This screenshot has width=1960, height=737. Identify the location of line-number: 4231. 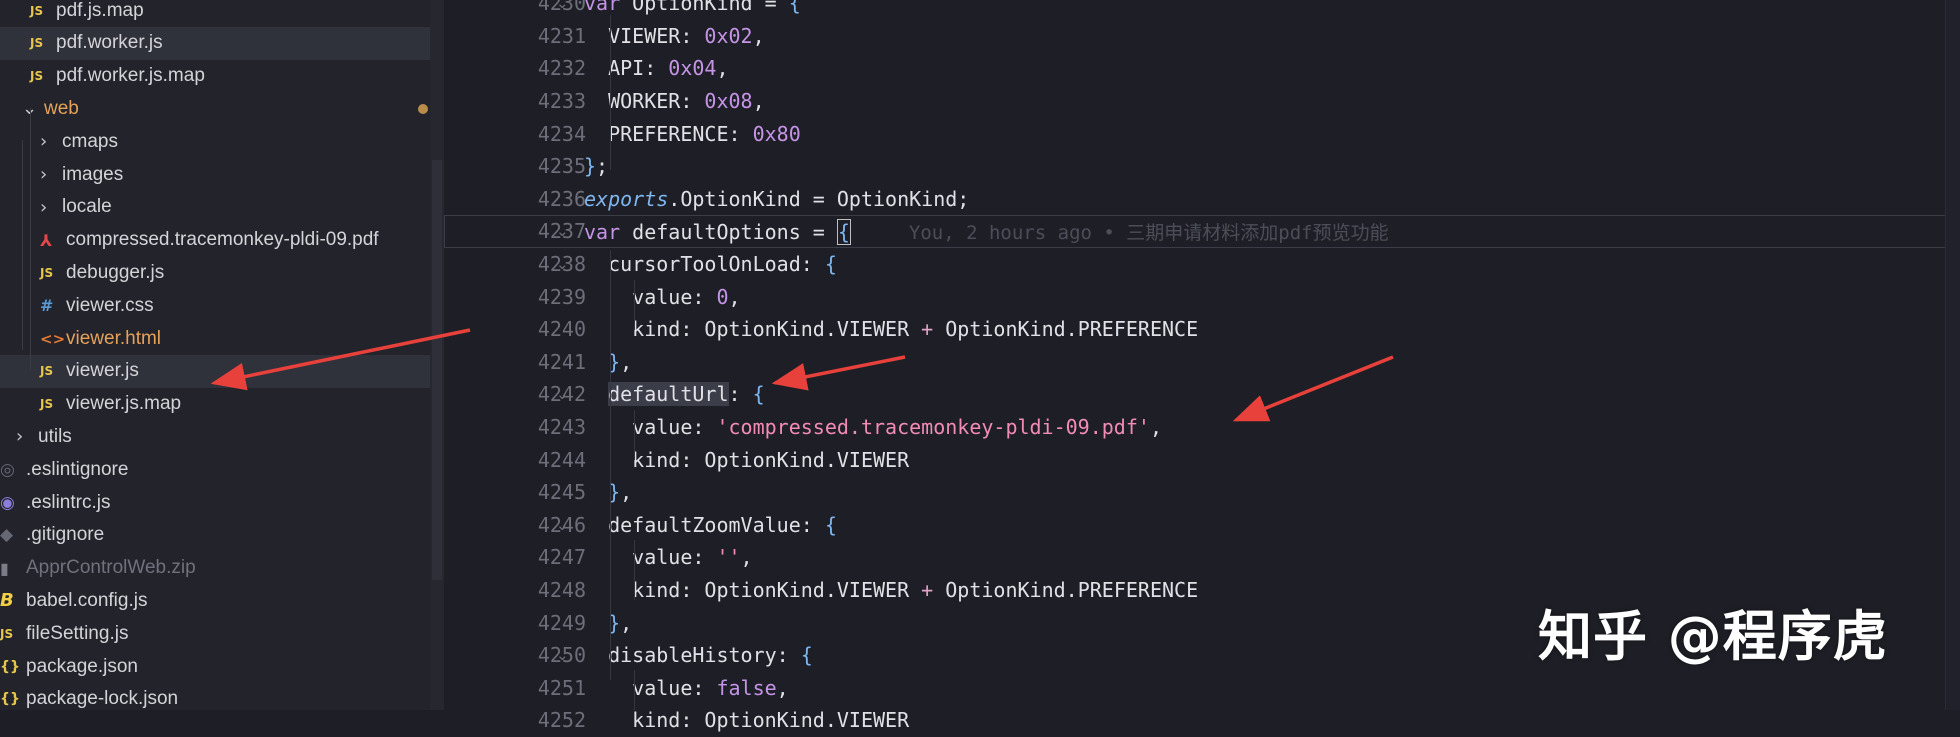
(561, 35).